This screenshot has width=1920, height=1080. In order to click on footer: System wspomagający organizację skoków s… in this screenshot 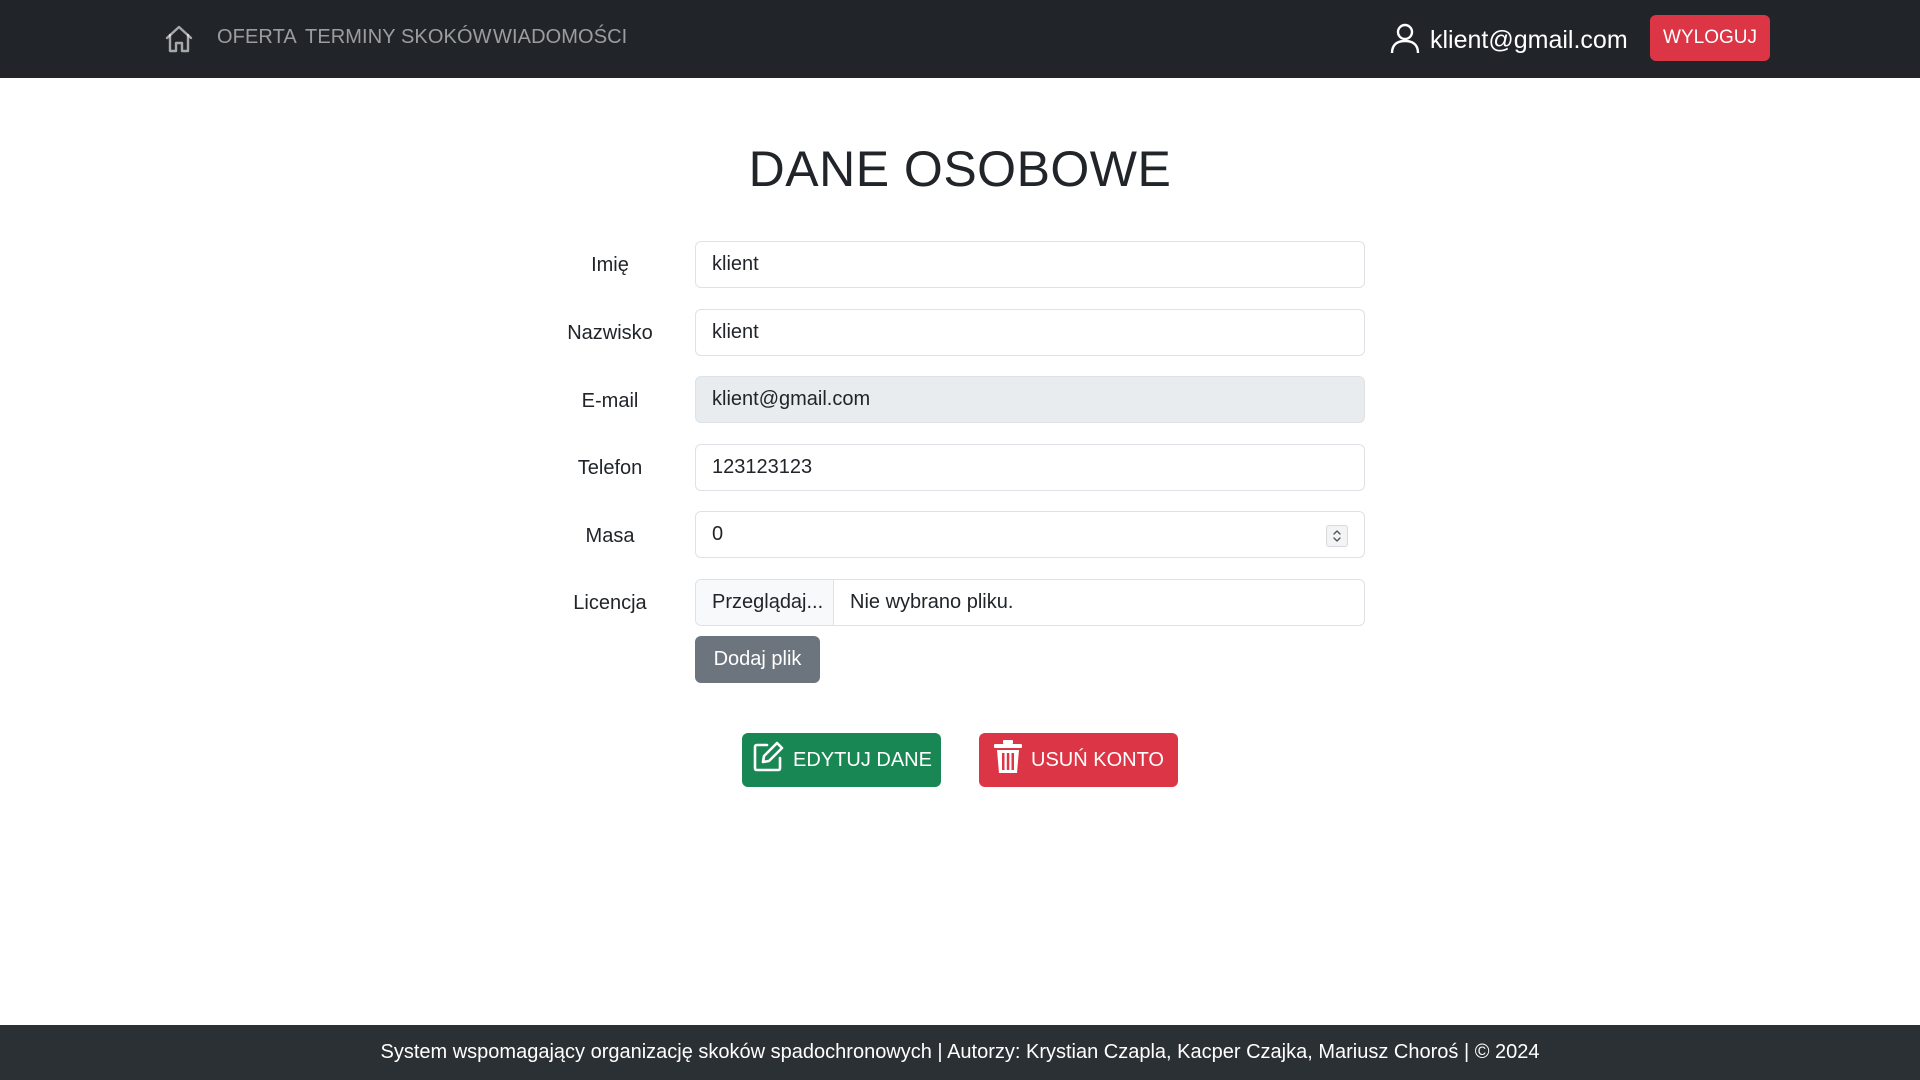, I will do `click(960, 1052)`.